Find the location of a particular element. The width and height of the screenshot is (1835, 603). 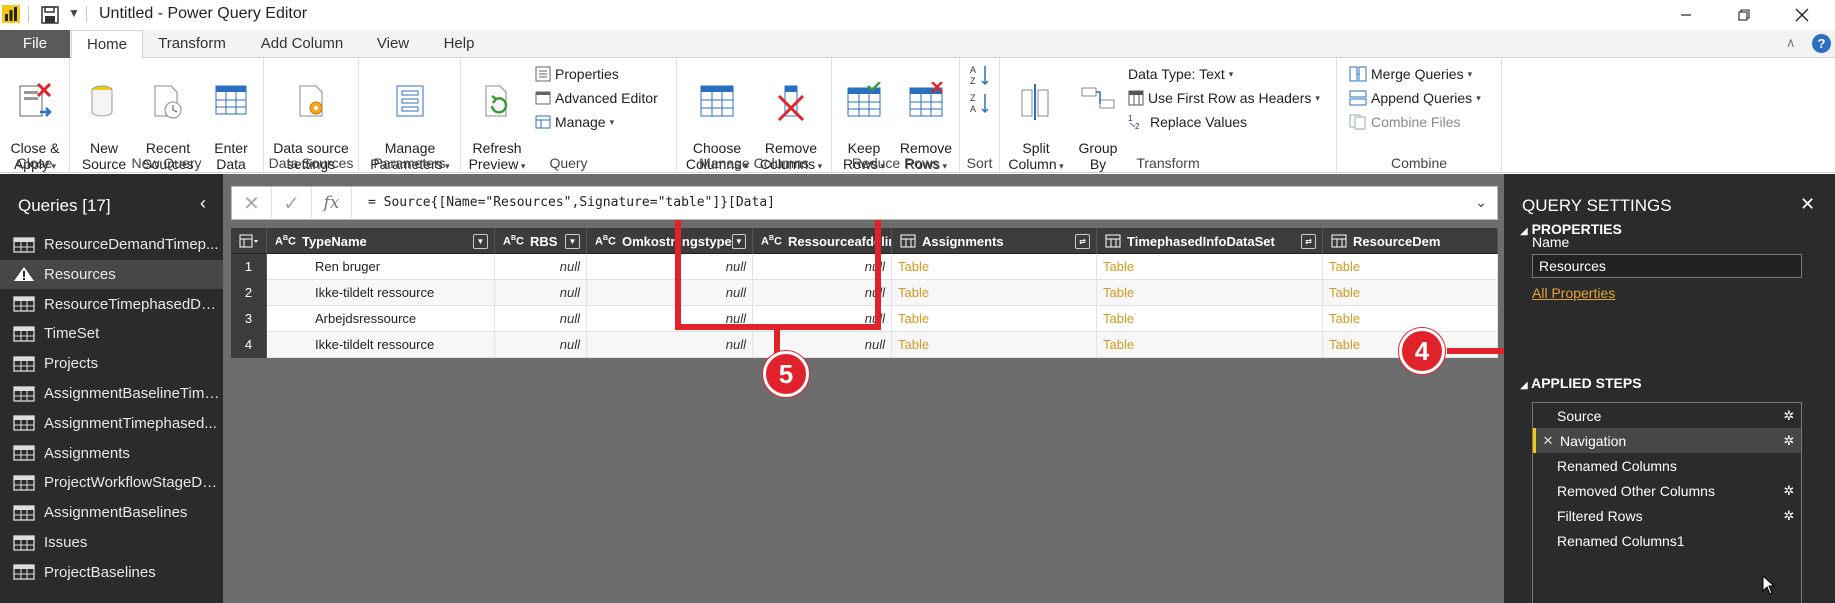

manage-button: Manage ▾ is located at coordinates (574, 122).